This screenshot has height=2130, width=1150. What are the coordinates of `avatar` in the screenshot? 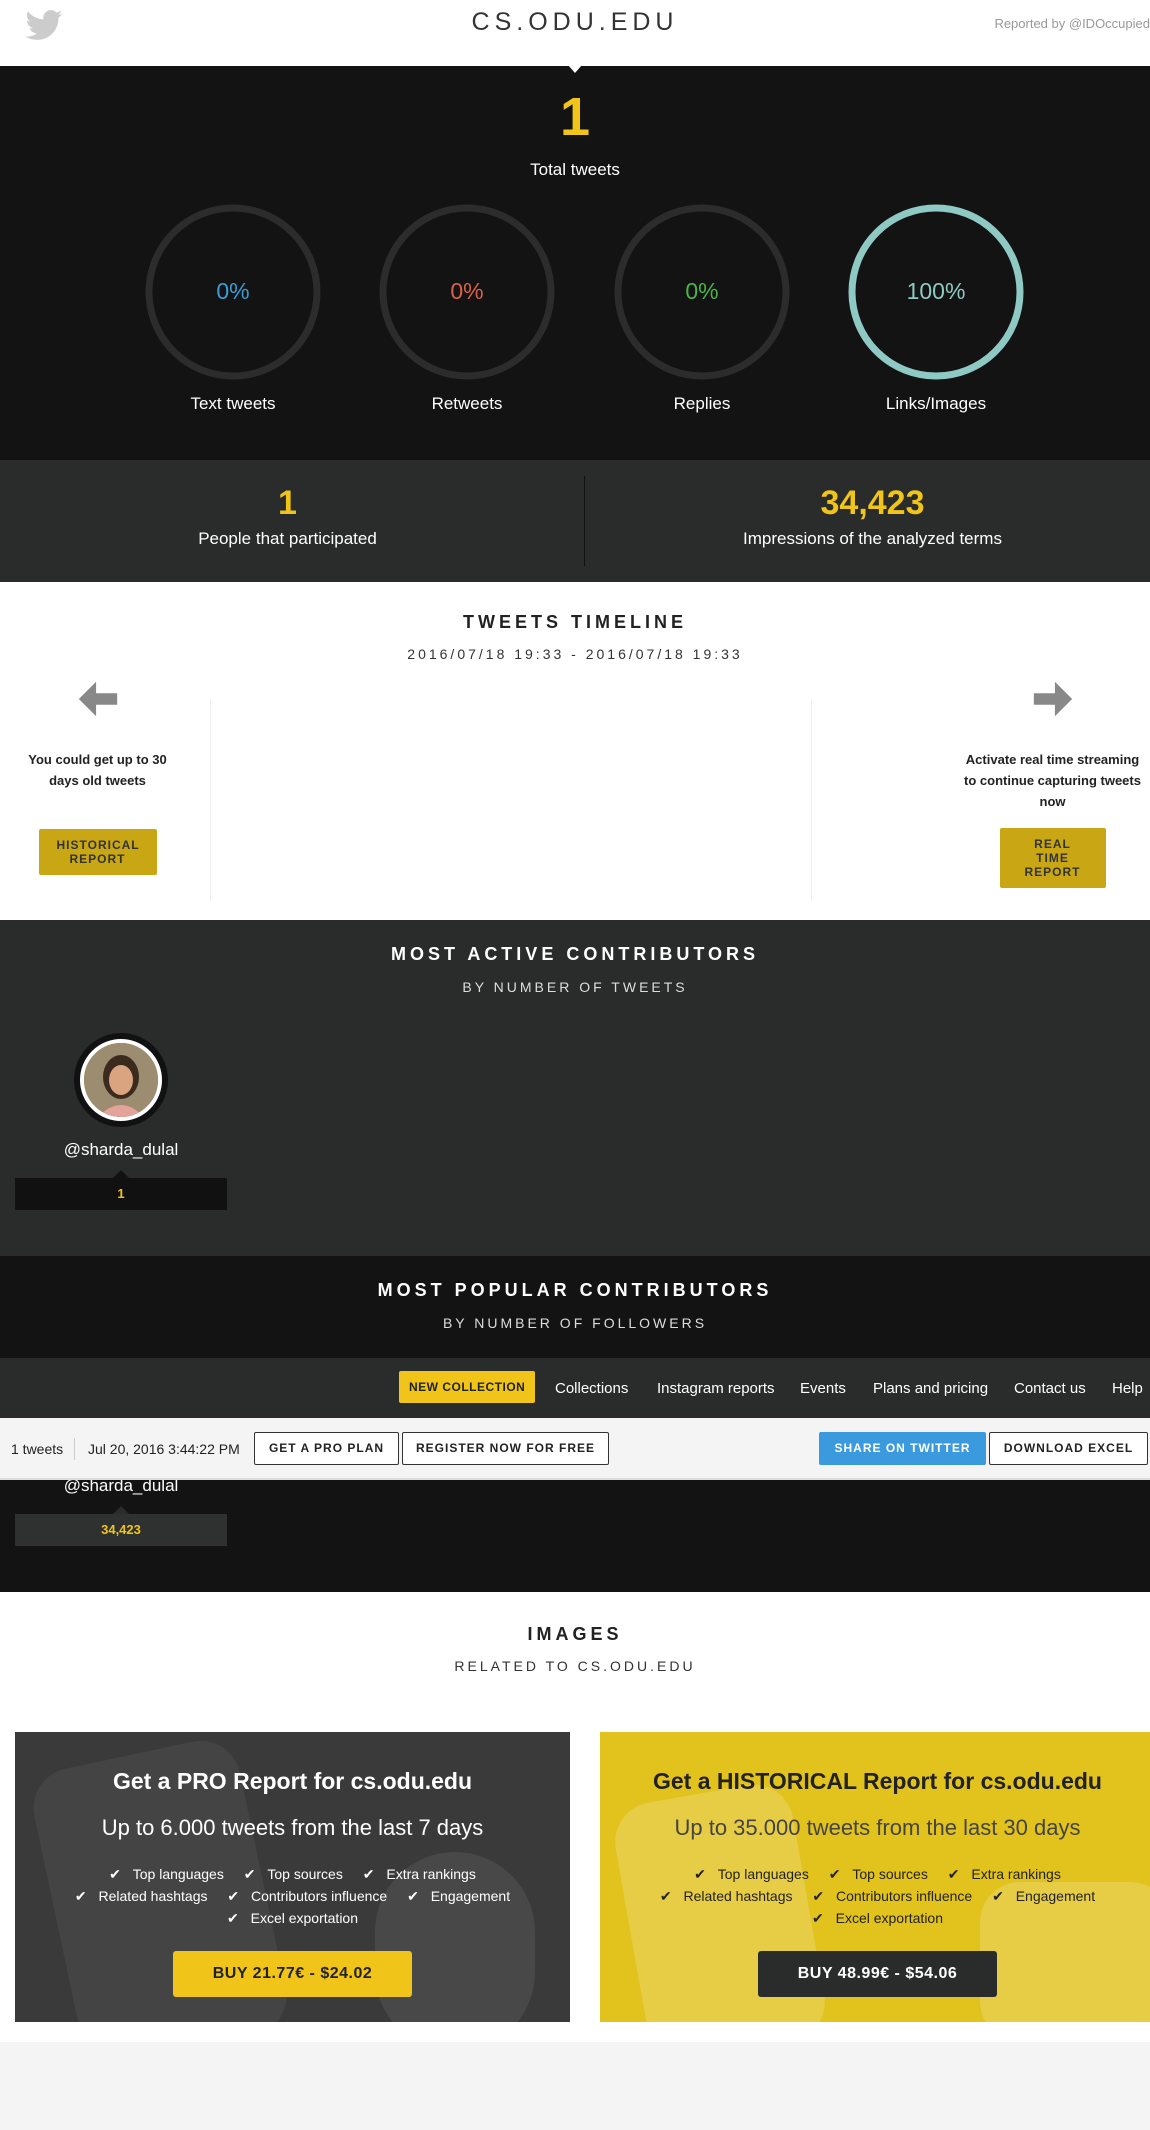 It's located at (121, 1080).